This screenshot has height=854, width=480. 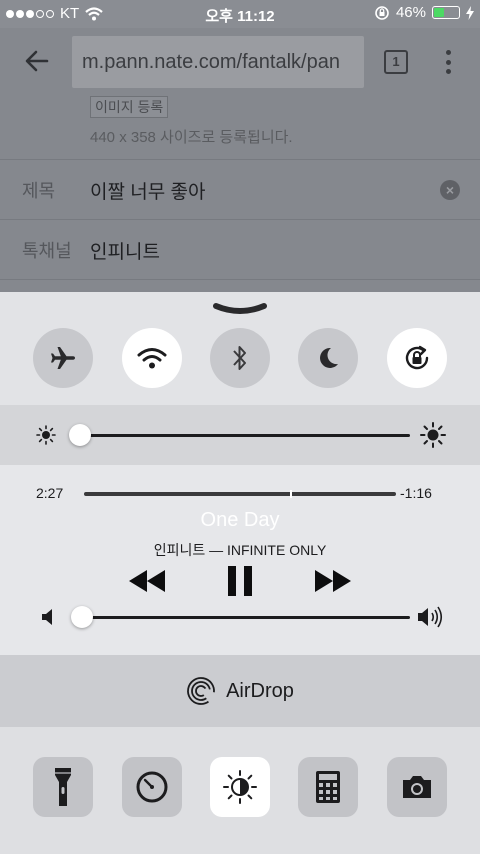 I want to click on volume-low-icon, so click(x=47, y=617).